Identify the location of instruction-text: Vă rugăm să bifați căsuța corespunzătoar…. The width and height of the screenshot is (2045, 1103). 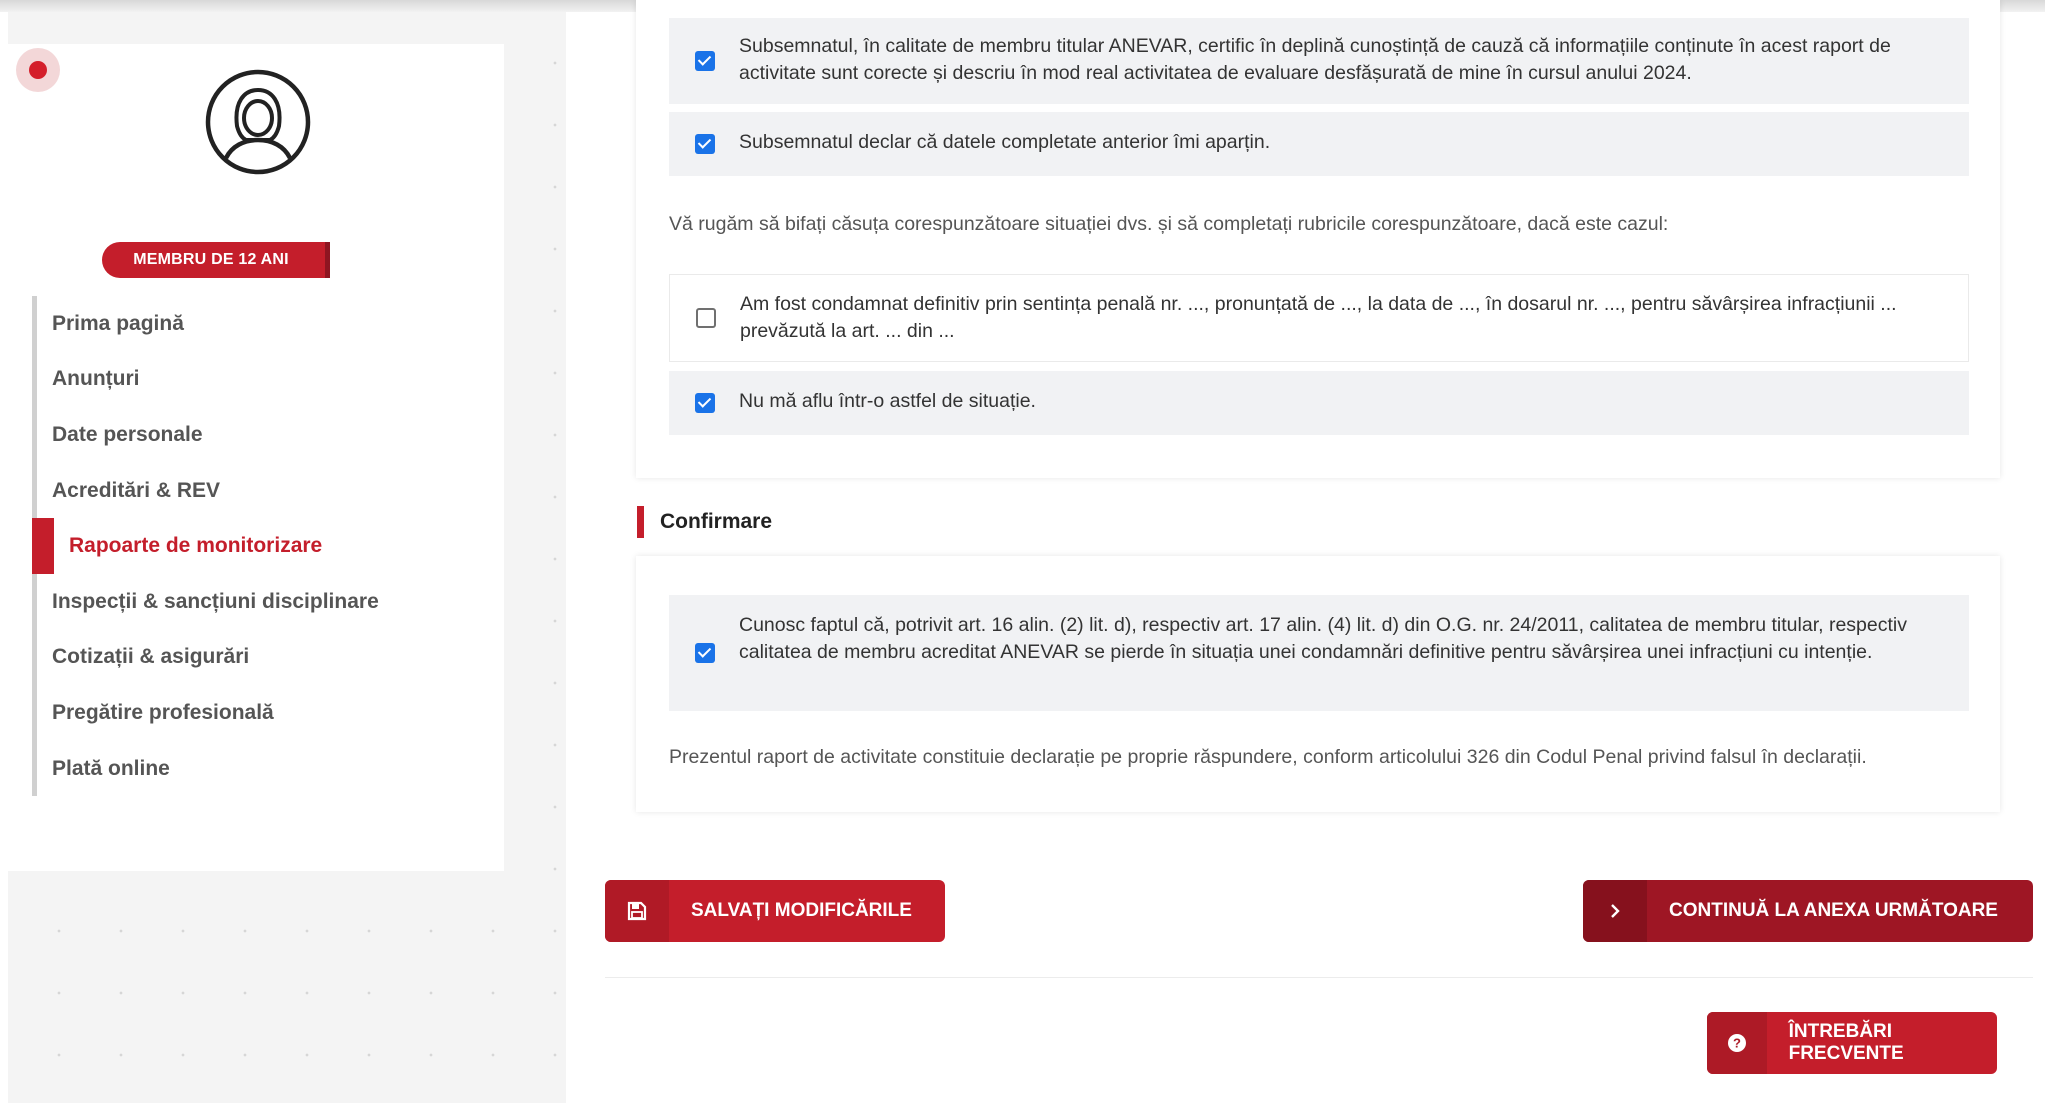
(1169, 224).